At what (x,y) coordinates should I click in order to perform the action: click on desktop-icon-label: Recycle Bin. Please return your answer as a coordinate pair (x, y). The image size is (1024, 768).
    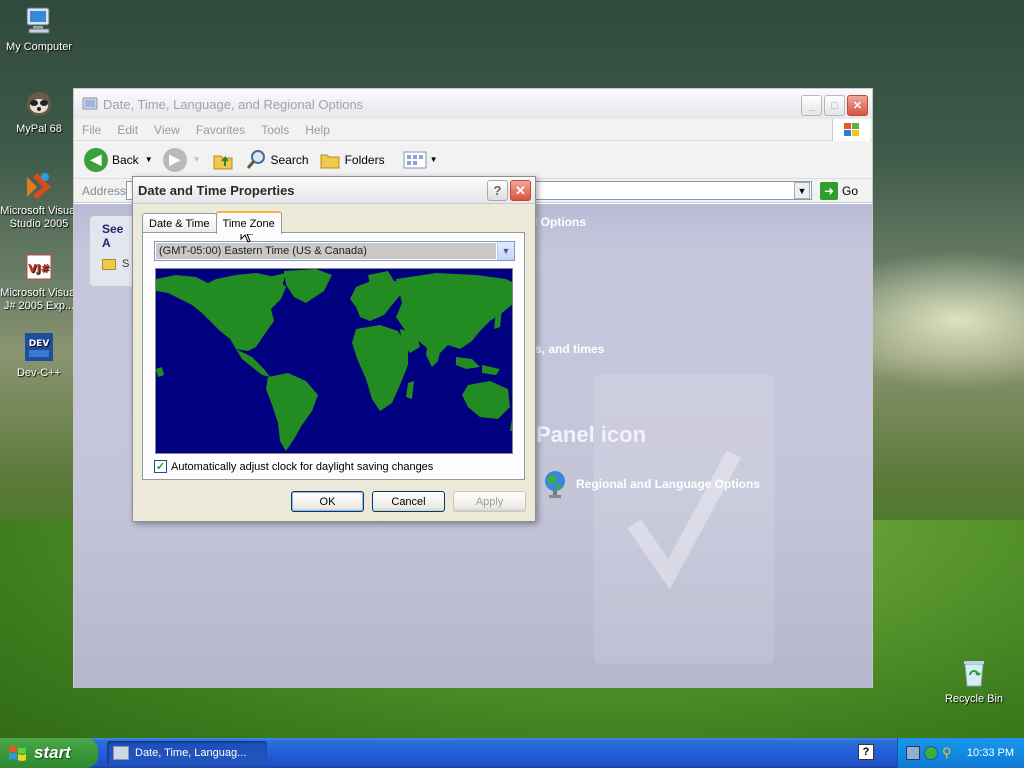
    Looking at the image, I should click on (974, 699).